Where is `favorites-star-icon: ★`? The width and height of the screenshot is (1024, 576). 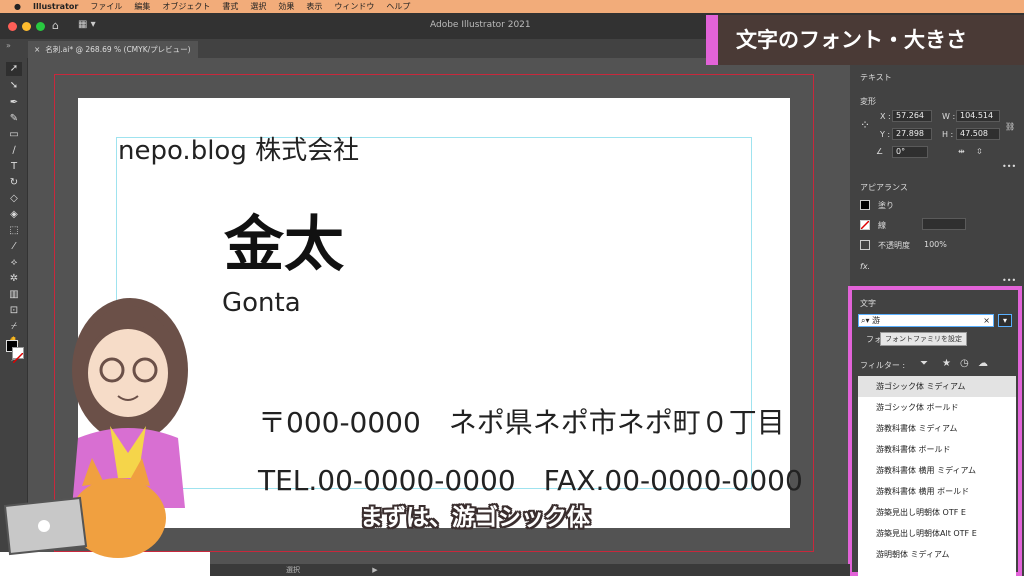
favorites-star-icon: ★ is located at coordinates (946, 363).